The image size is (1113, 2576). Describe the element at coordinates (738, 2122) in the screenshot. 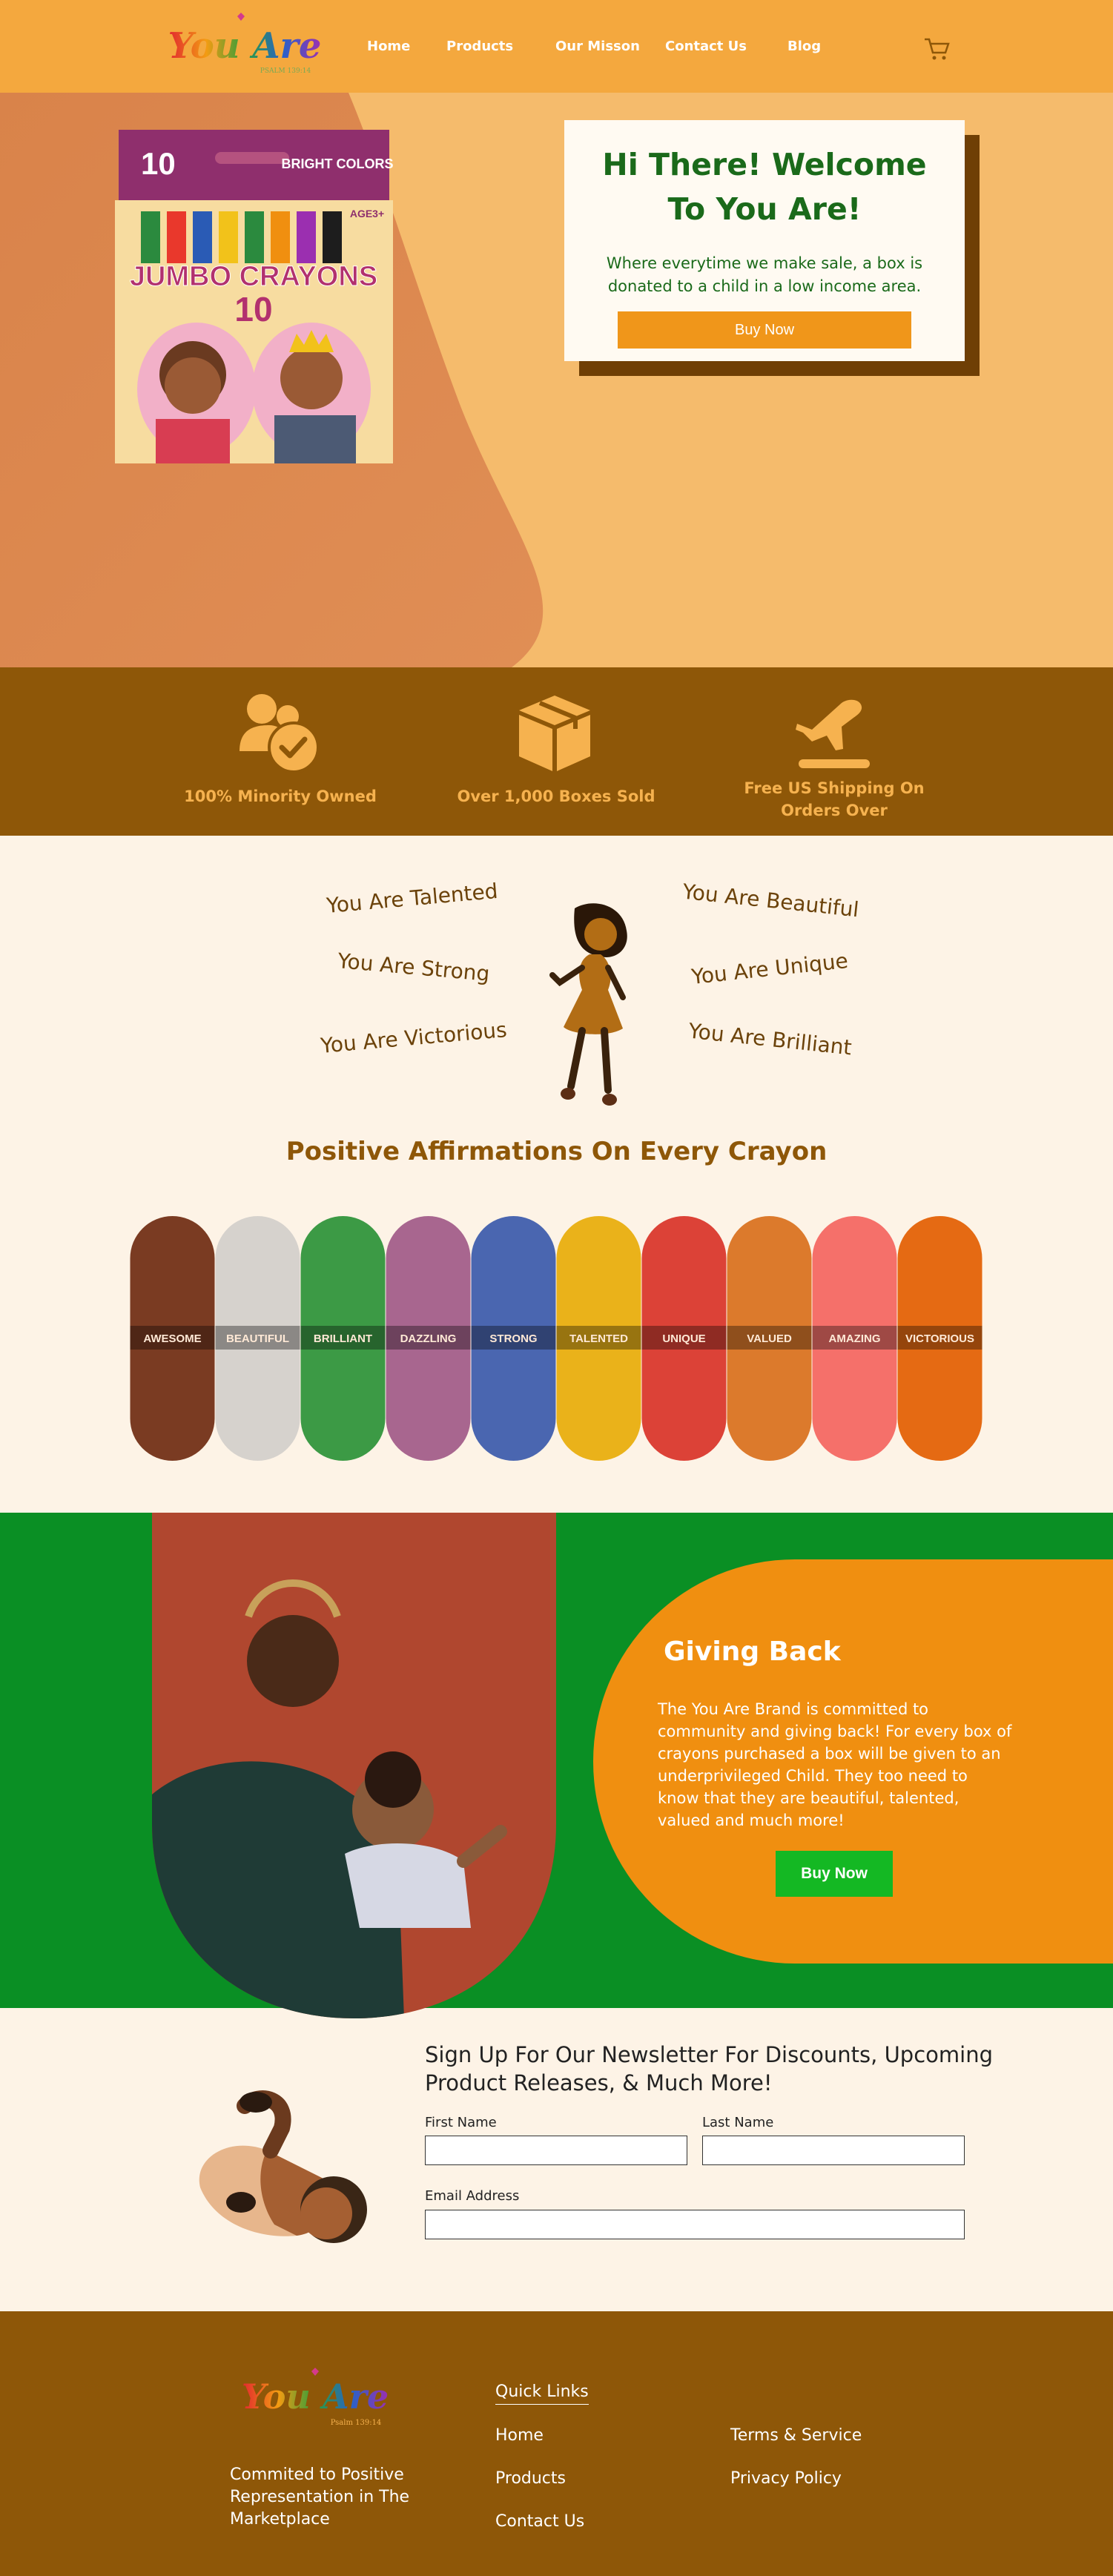

I see `last-name-label: Last Name` at that location.